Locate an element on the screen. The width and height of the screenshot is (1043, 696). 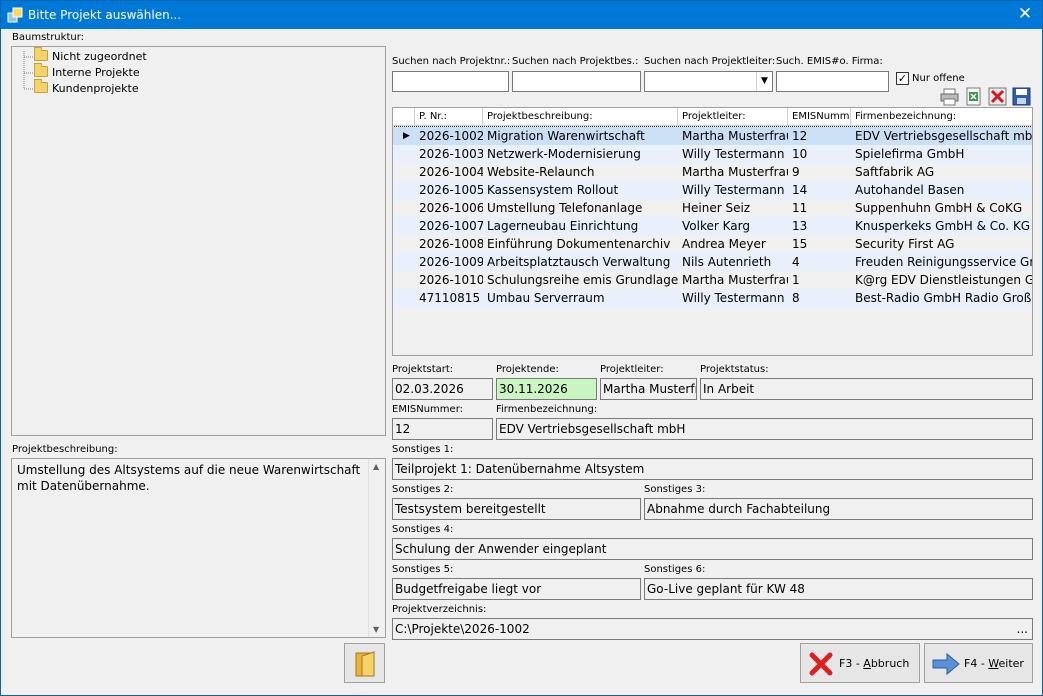
open-folder-button is located at coordinates (364, 663).